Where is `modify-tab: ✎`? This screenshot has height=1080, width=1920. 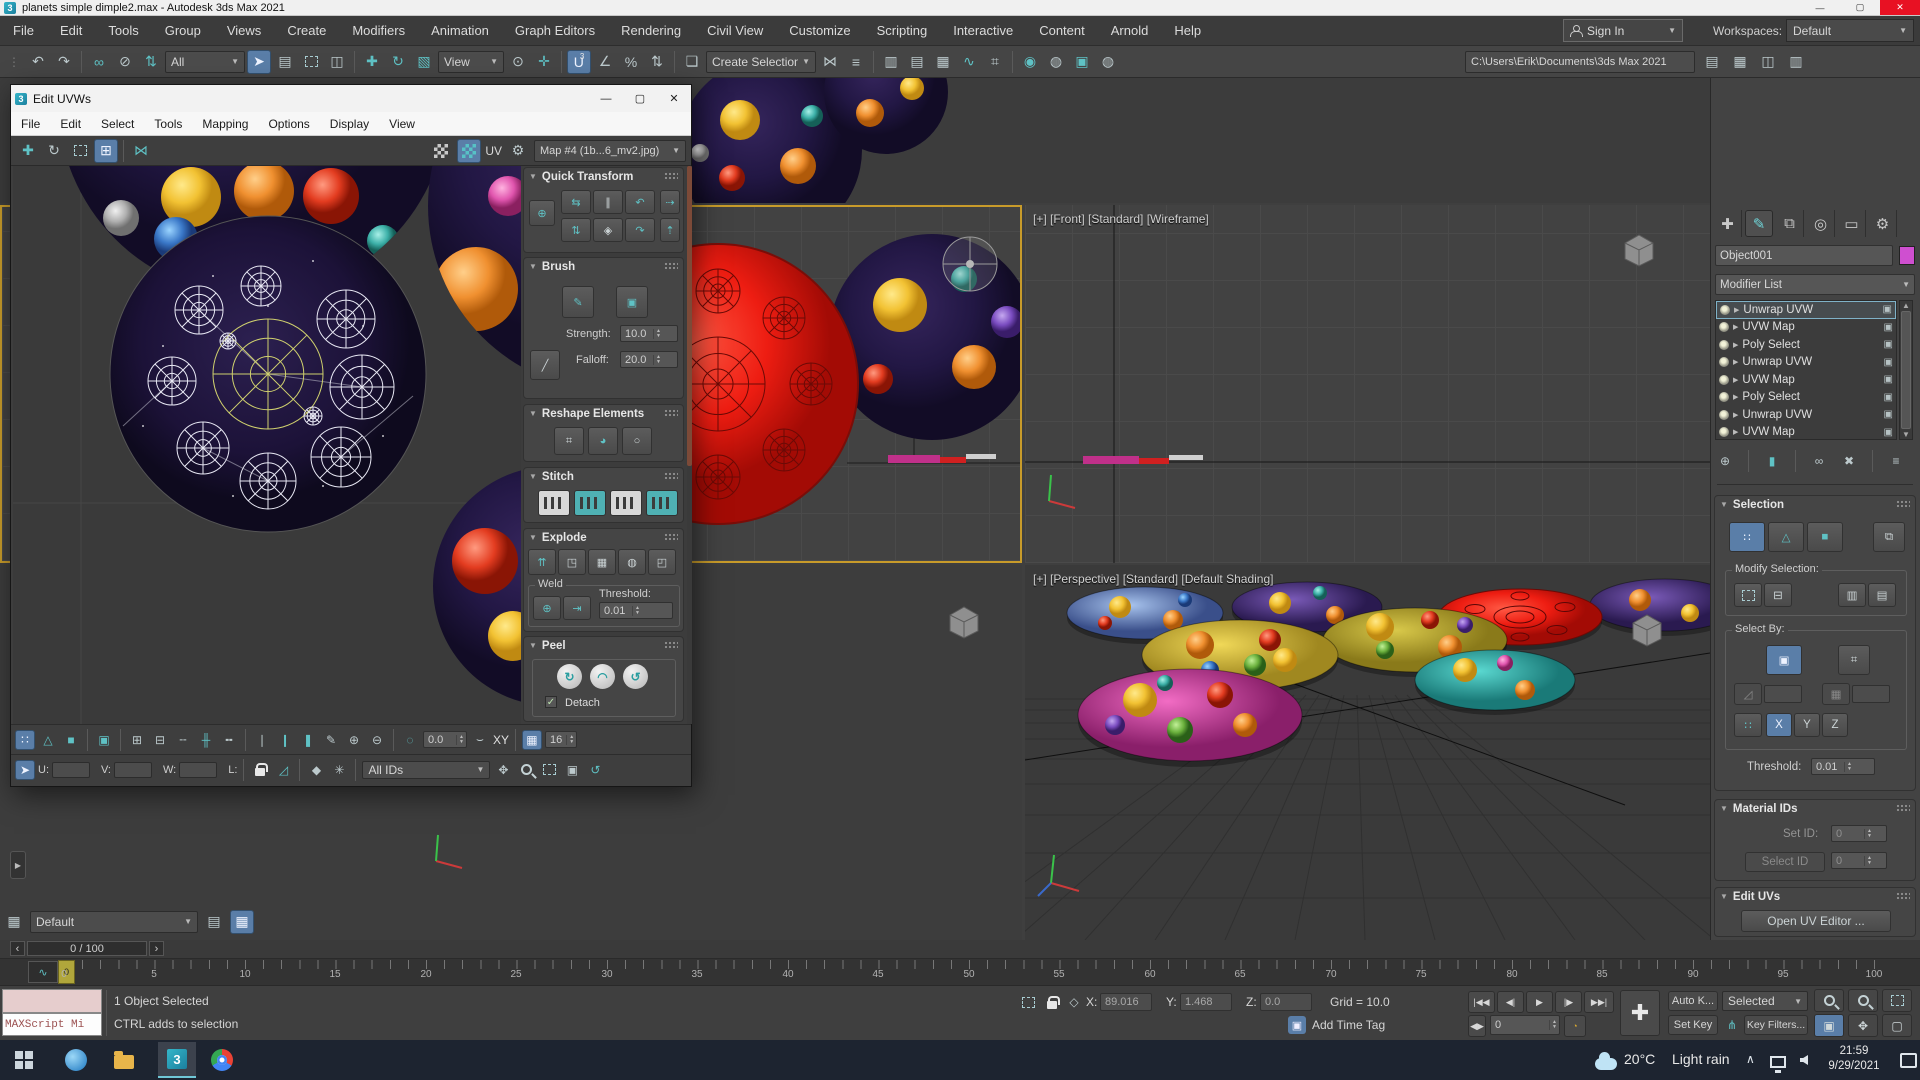
modify-tab: ✎ is located at coordinates (1759, 223).